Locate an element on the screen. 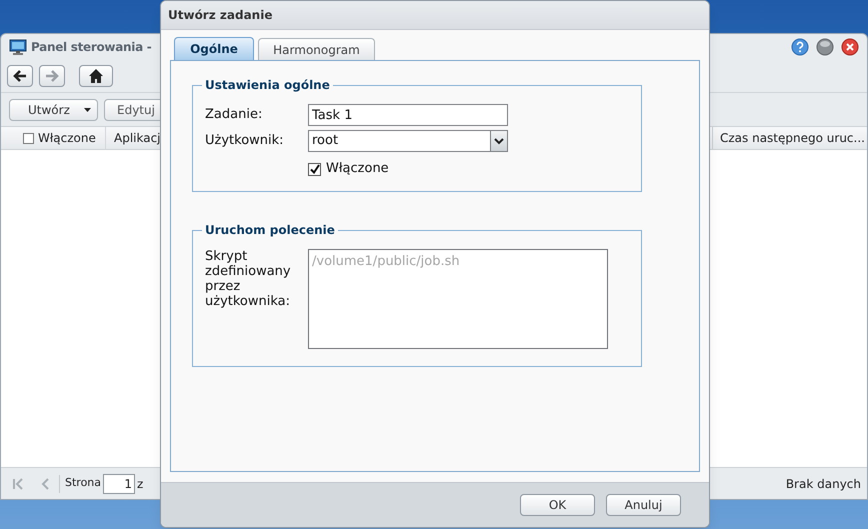  dialog-button: OK is located at coordinates (557, 505).